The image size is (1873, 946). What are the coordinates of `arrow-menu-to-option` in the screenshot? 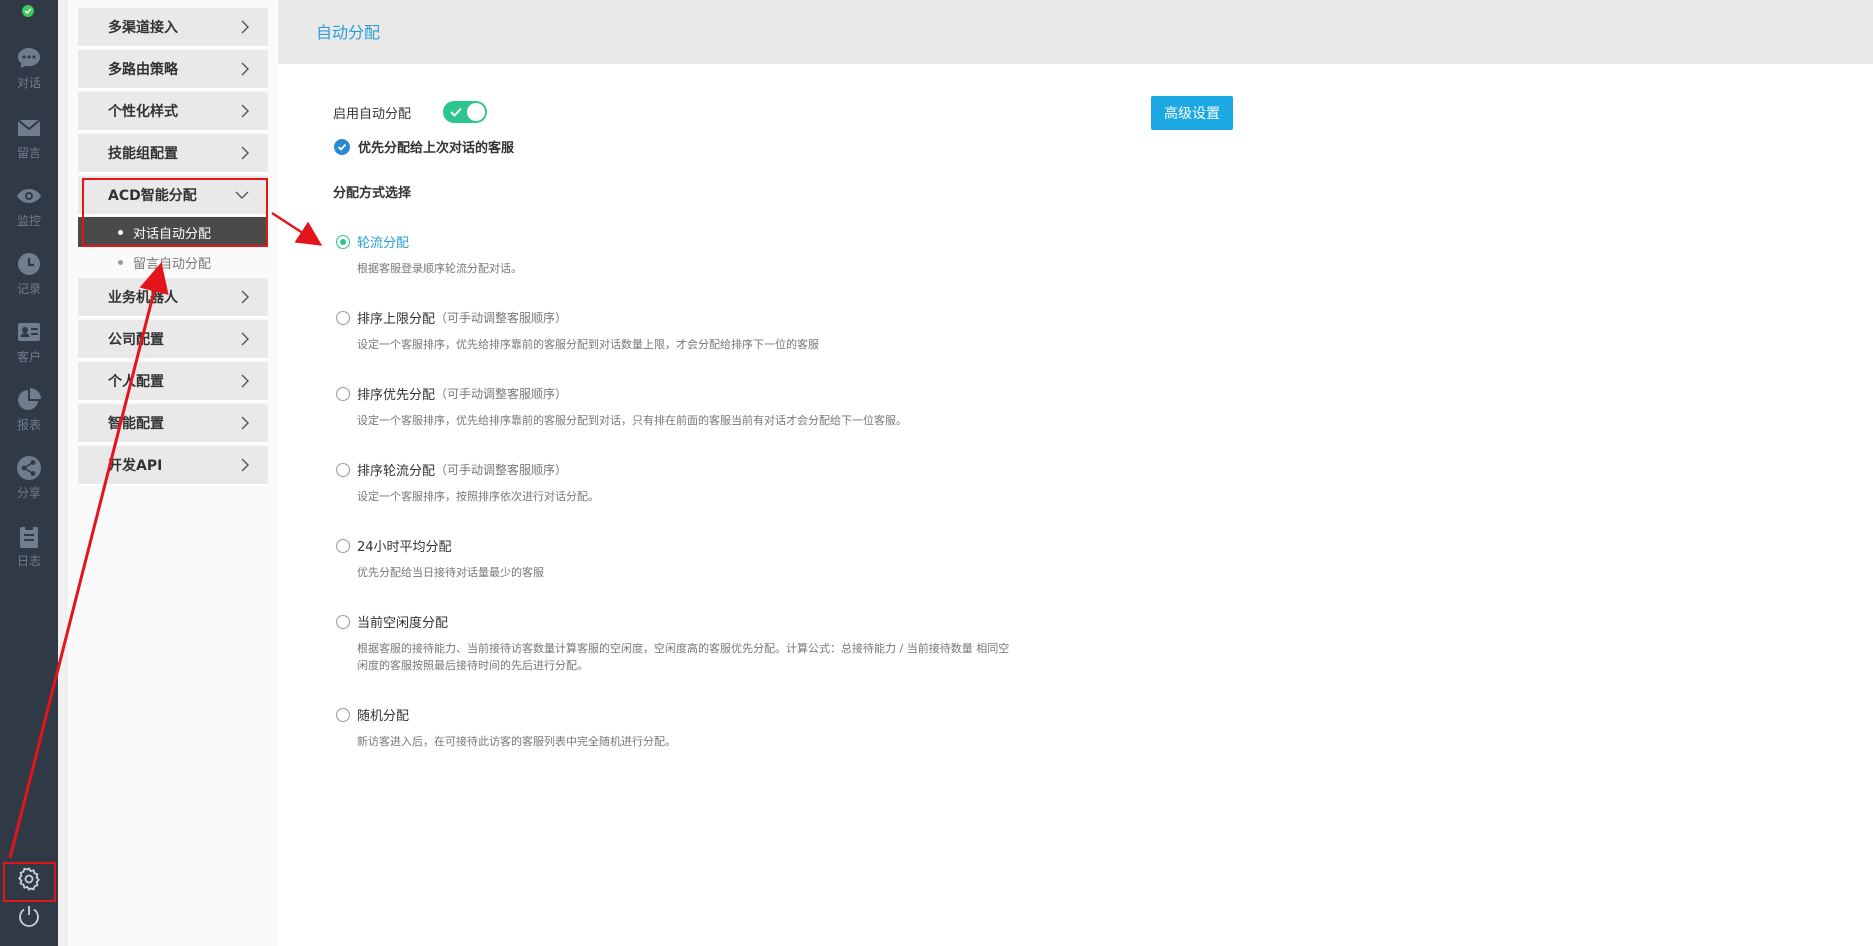 It's located at (297, 228).